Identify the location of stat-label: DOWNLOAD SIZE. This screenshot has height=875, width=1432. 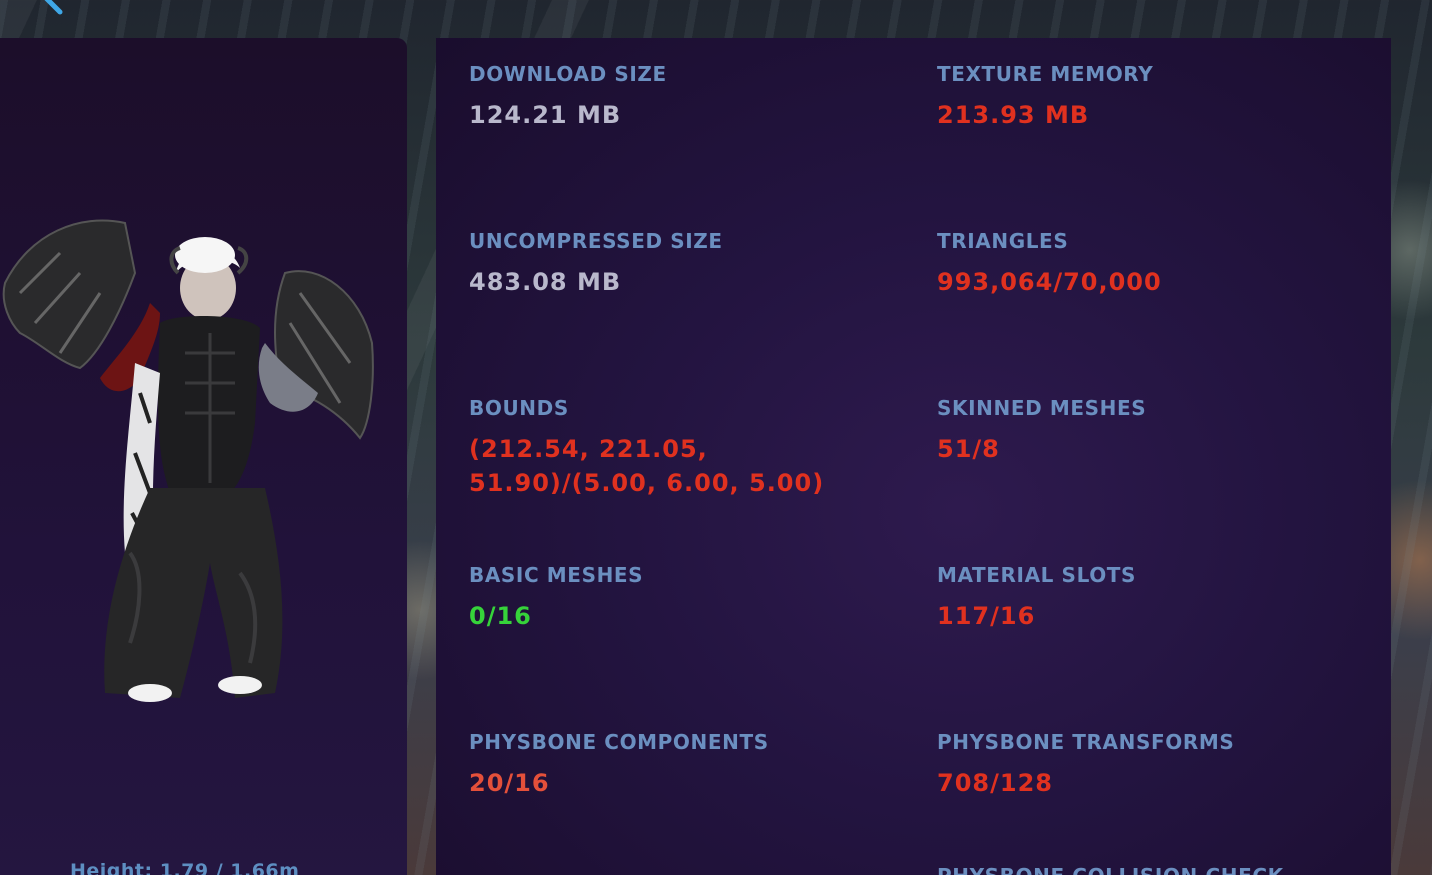
(568, 74).